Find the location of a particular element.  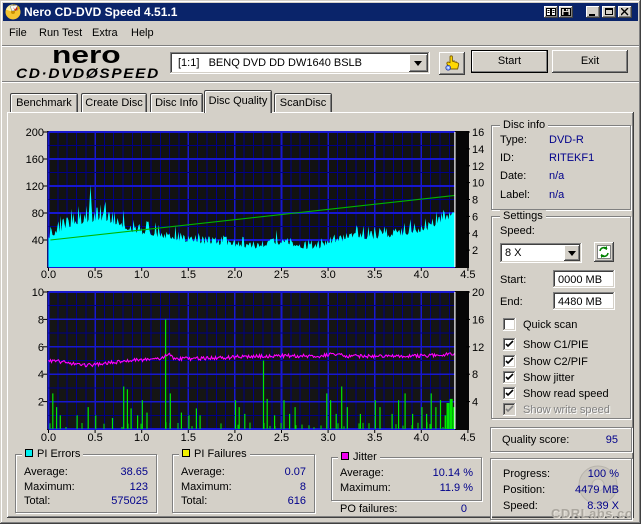

svg-text: 1.5 is located at coordinates (188, 438).